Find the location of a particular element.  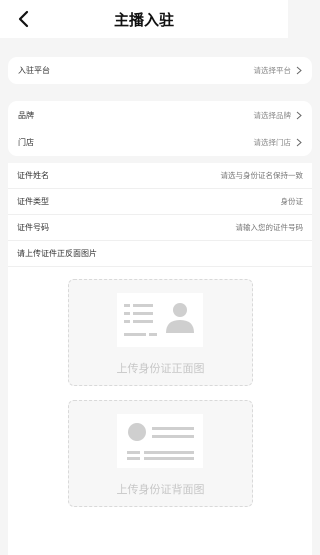

id-type-row: 证件类型 身份证 is located at coordinates (160, 202).